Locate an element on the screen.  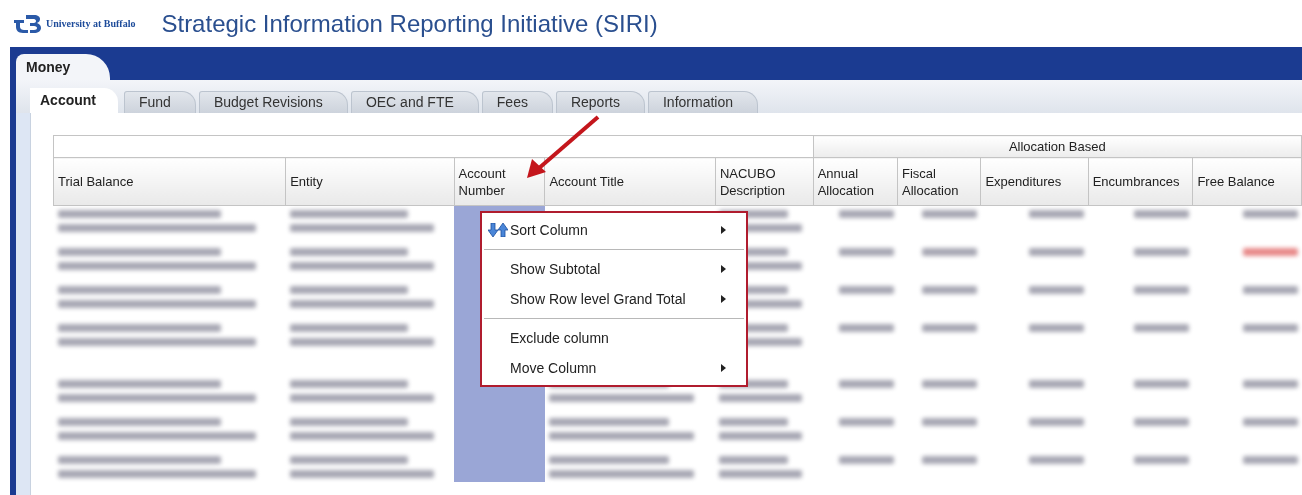
column-header: Annual Allocation is located at coordinates (855, 181).